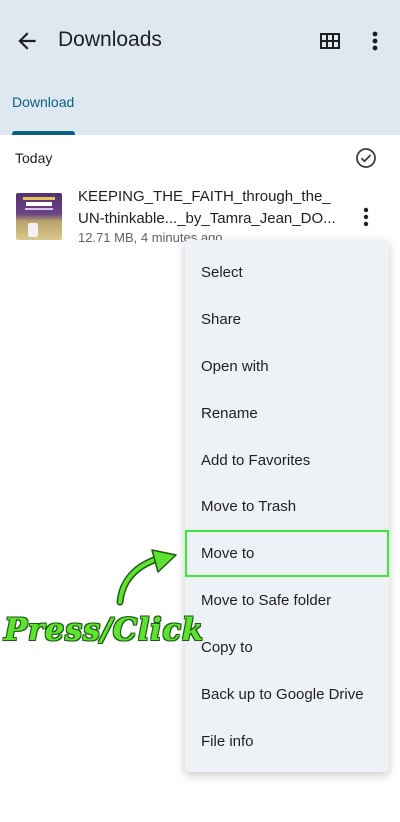 The width and height of the screenshot is (400, 822). I want to click on section-header-today: Today, so click(34, 158).